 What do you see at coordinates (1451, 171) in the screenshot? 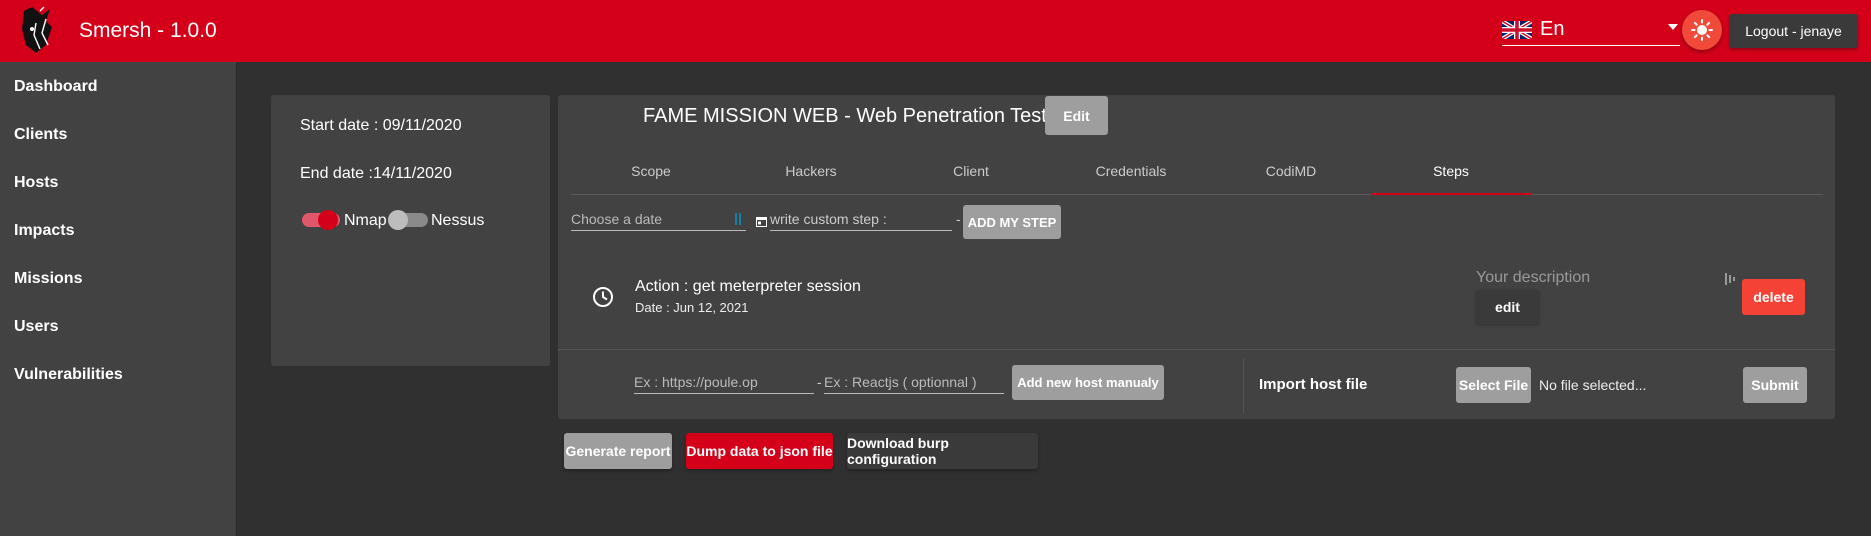
I see `tab-steps: Steps` at bounding box center [1451, 171].